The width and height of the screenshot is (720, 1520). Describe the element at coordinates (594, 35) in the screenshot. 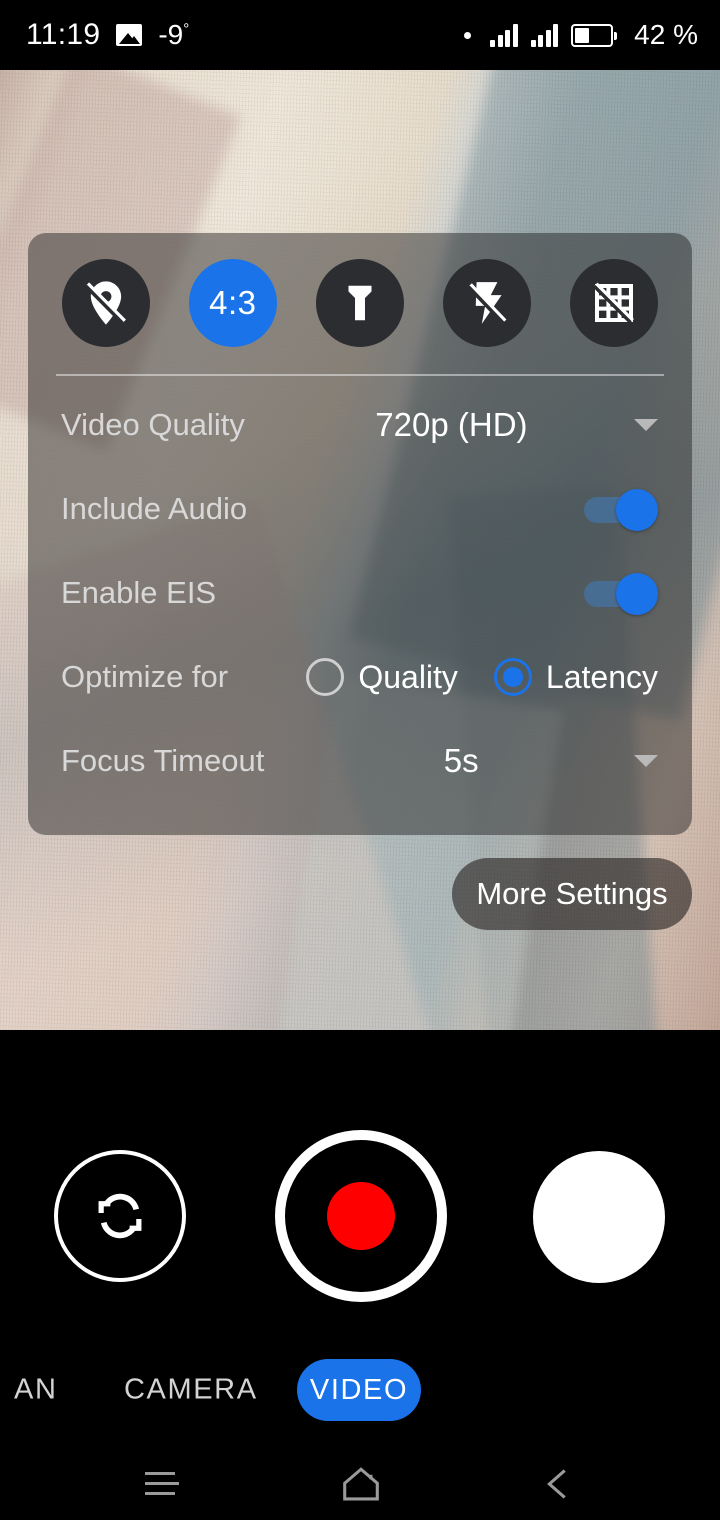

I see `battery-icon` at that location.